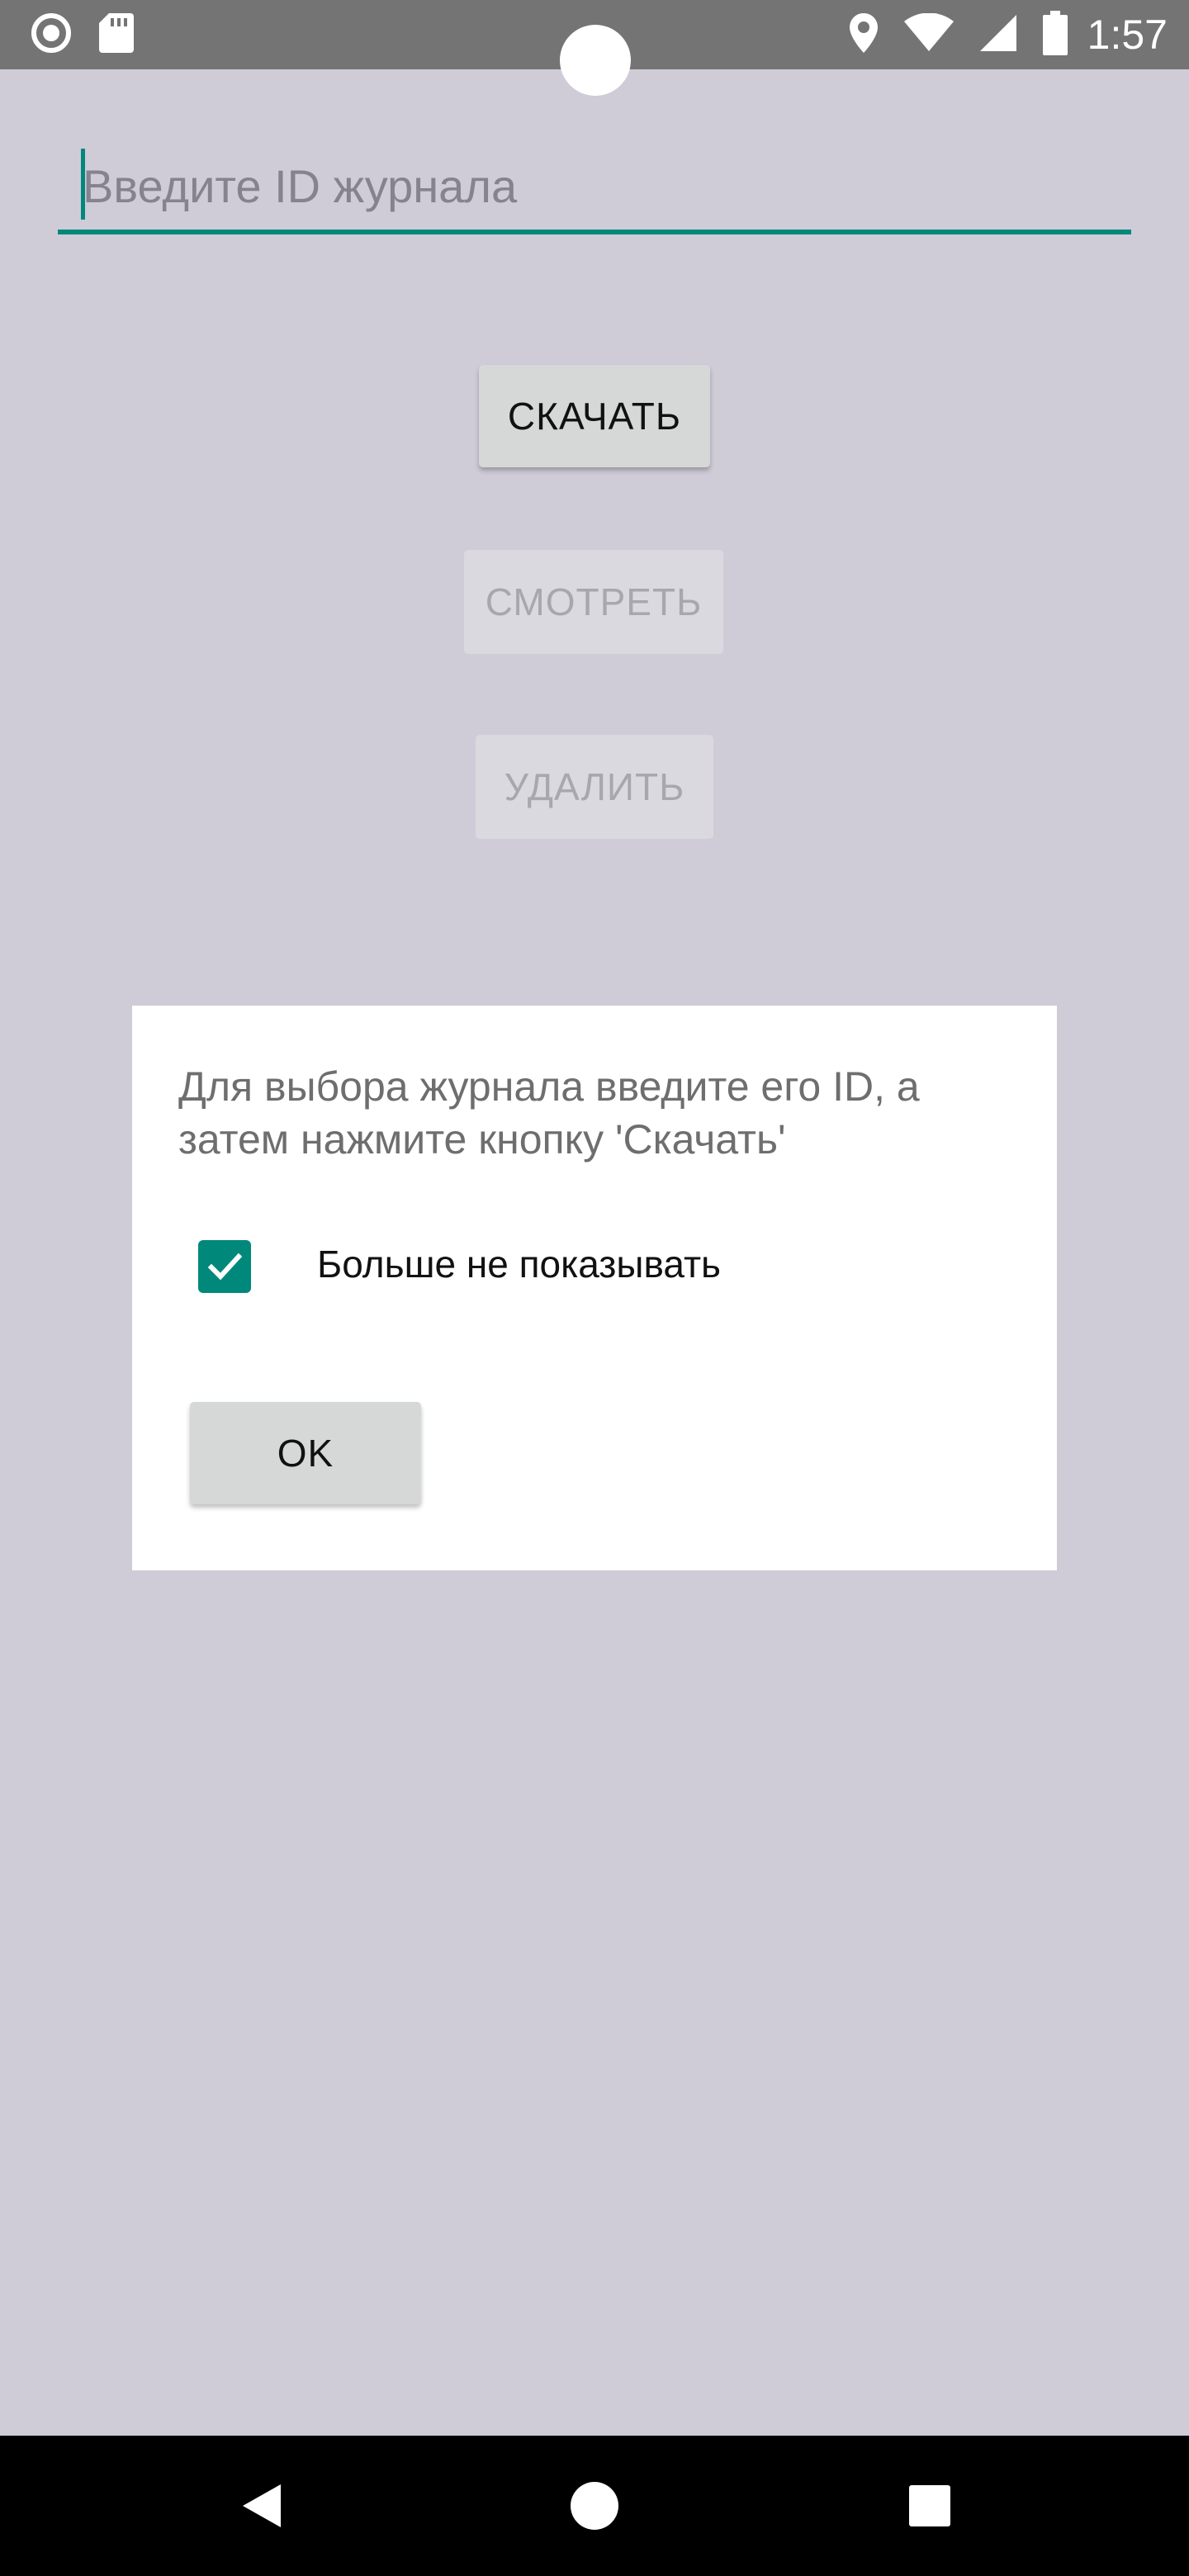 The width and height of the screenshot is (1189, 2576). I want to click on status-time: 1:57, so click(1127, 35).